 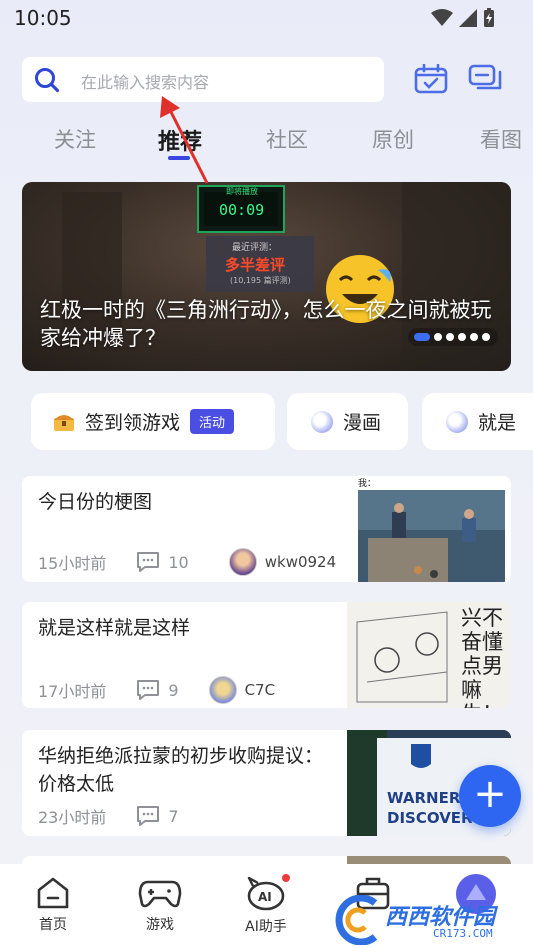 I want to click on carousel-indicator, so click(x=453, y=337).